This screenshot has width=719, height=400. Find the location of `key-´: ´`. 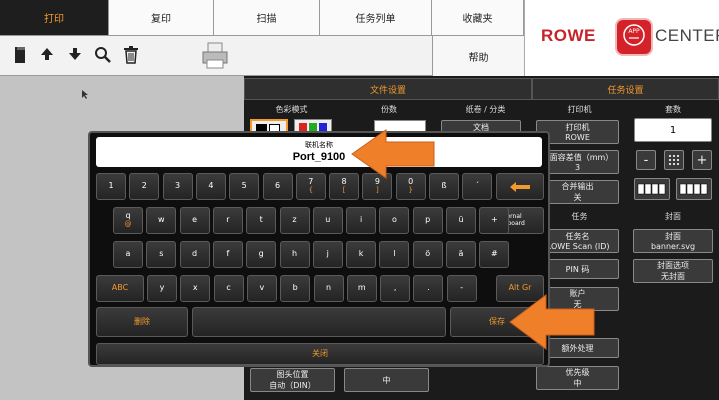

key-´: ´ is located at coordinates (477, 186).